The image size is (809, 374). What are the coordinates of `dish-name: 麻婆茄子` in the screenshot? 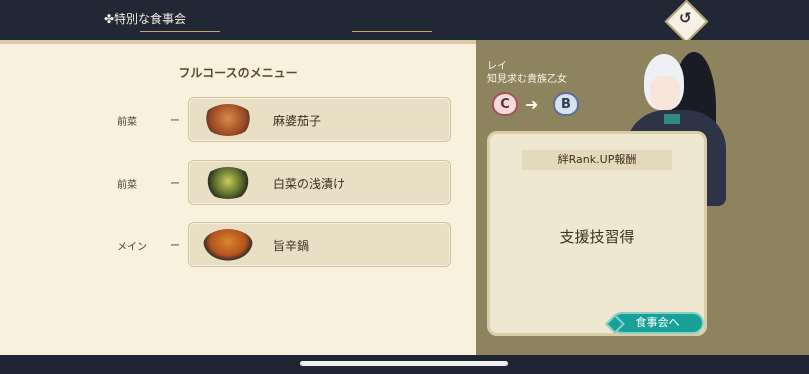 It's located at (297, 121).